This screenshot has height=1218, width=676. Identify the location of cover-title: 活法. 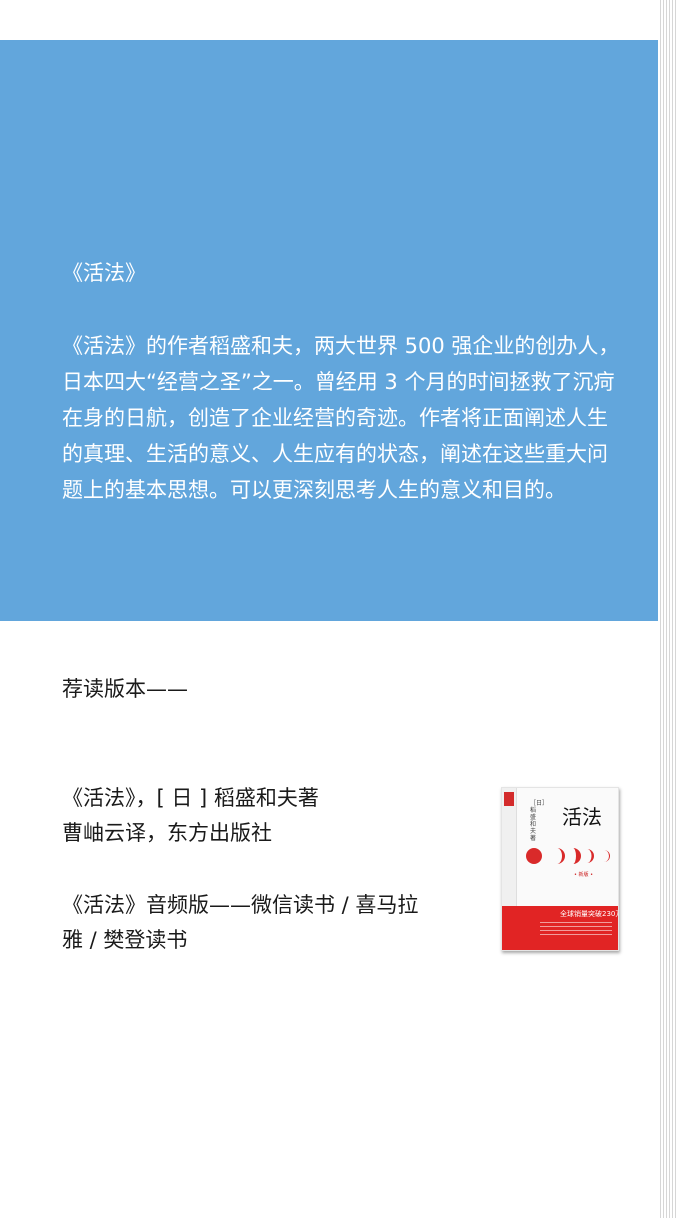
(582, 817).